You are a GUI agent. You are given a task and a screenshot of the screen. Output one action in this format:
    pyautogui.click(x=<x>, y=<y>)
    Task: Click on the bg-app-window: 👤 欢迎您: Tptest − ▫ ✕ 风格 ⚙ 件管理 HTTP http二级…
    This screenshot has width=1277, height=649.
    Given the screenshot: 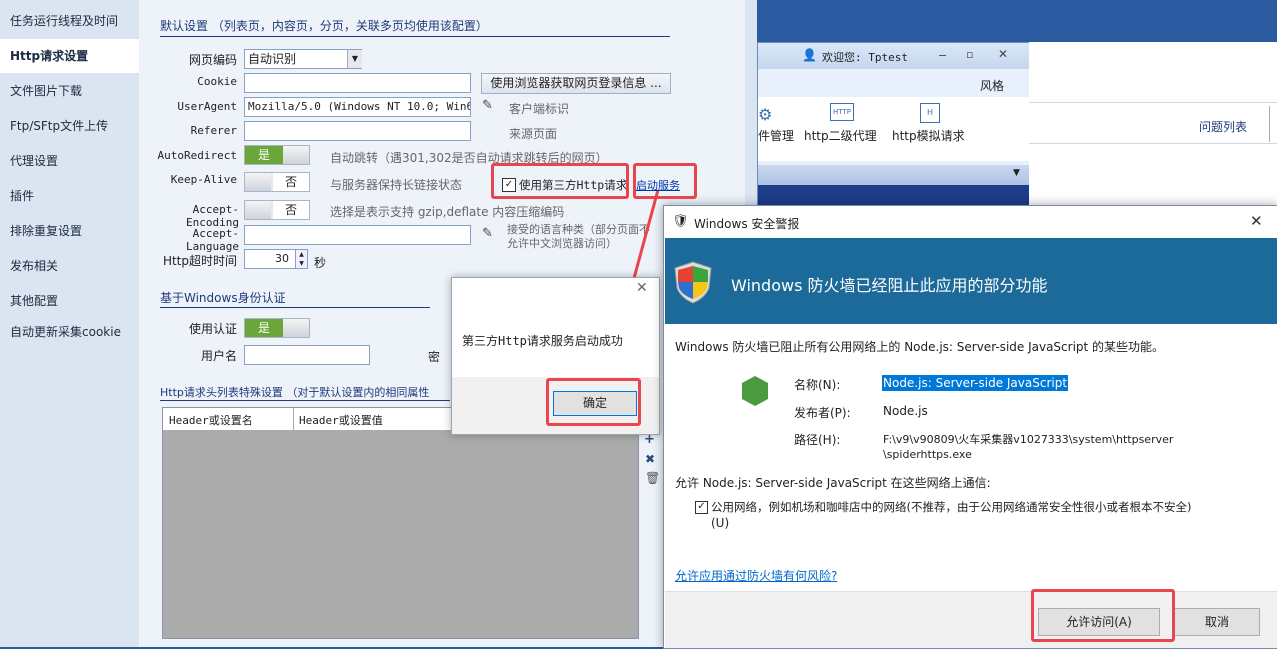 What is the action you would take?
    pyautogui.click(x=894, y=124)
    